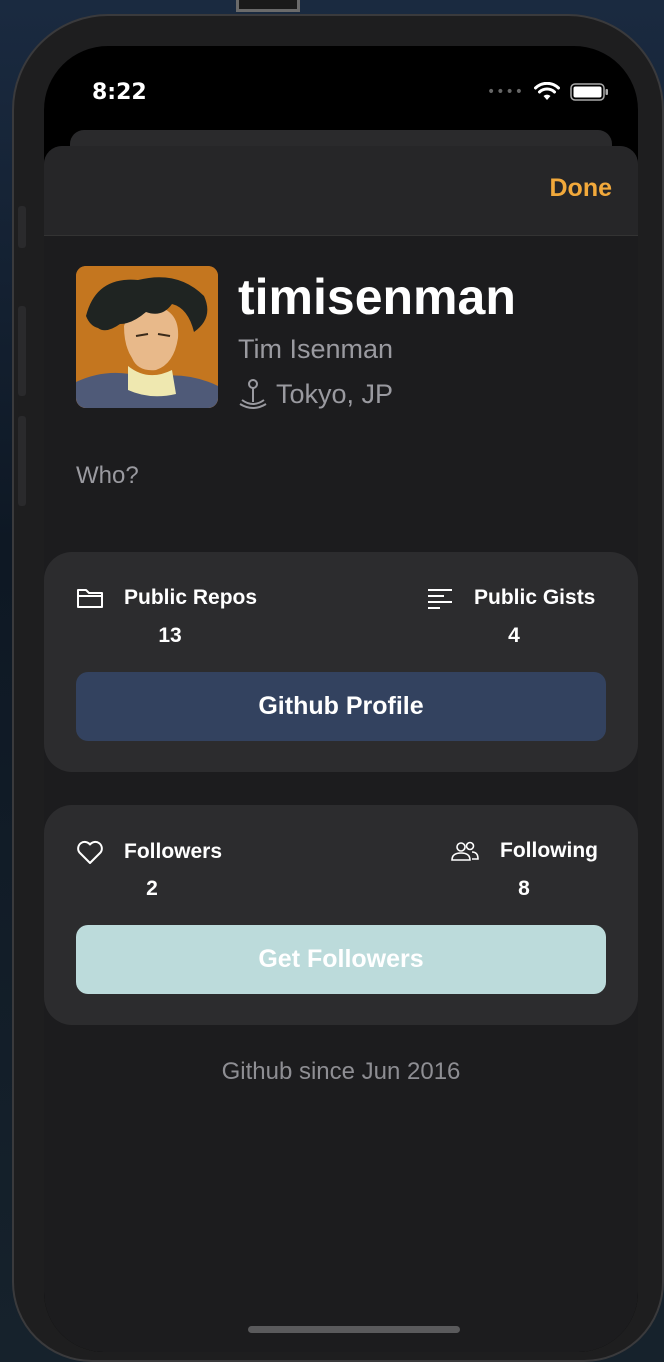 This screenshot has height=1362, width=664. What do you see at coordinates (341, 959) in the screenshot?
I see `get-followers-button: Get Followers` at bounding box center [341, 959].